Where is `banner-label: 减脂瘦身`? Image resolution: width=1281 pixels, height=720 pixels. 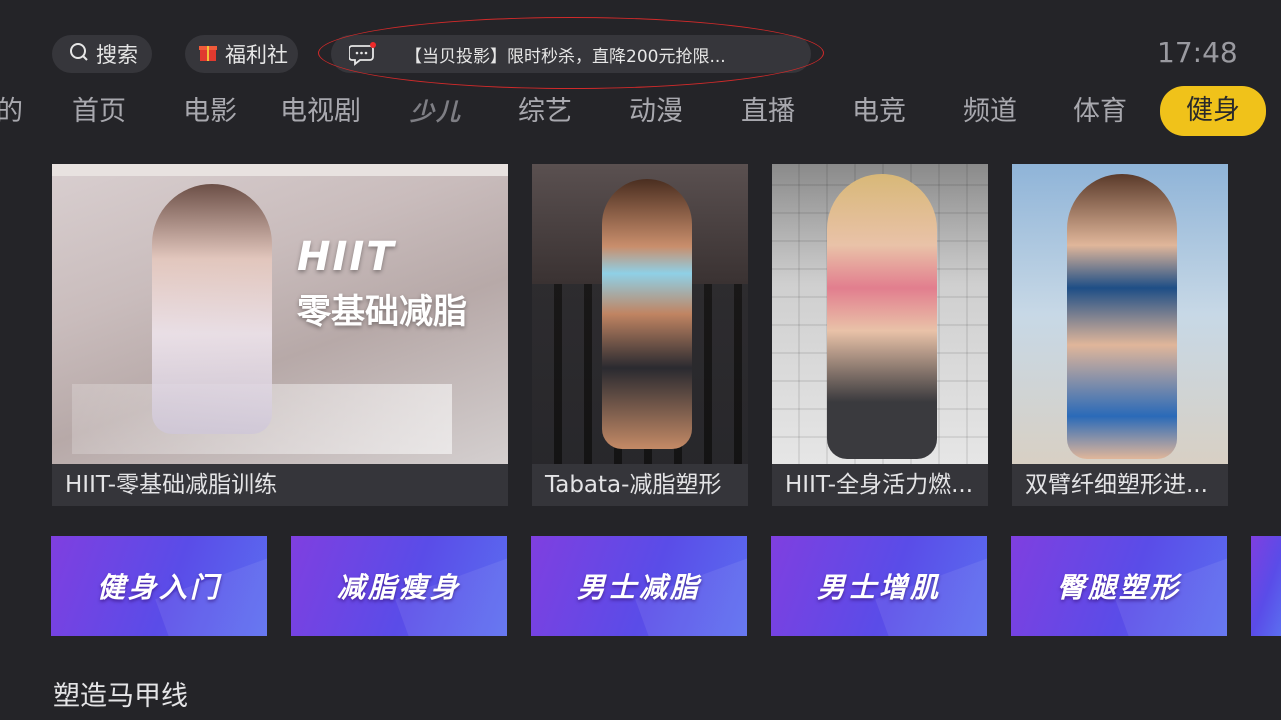 banner-label: 减脂瘦身 is located at coordinates (398, 587).